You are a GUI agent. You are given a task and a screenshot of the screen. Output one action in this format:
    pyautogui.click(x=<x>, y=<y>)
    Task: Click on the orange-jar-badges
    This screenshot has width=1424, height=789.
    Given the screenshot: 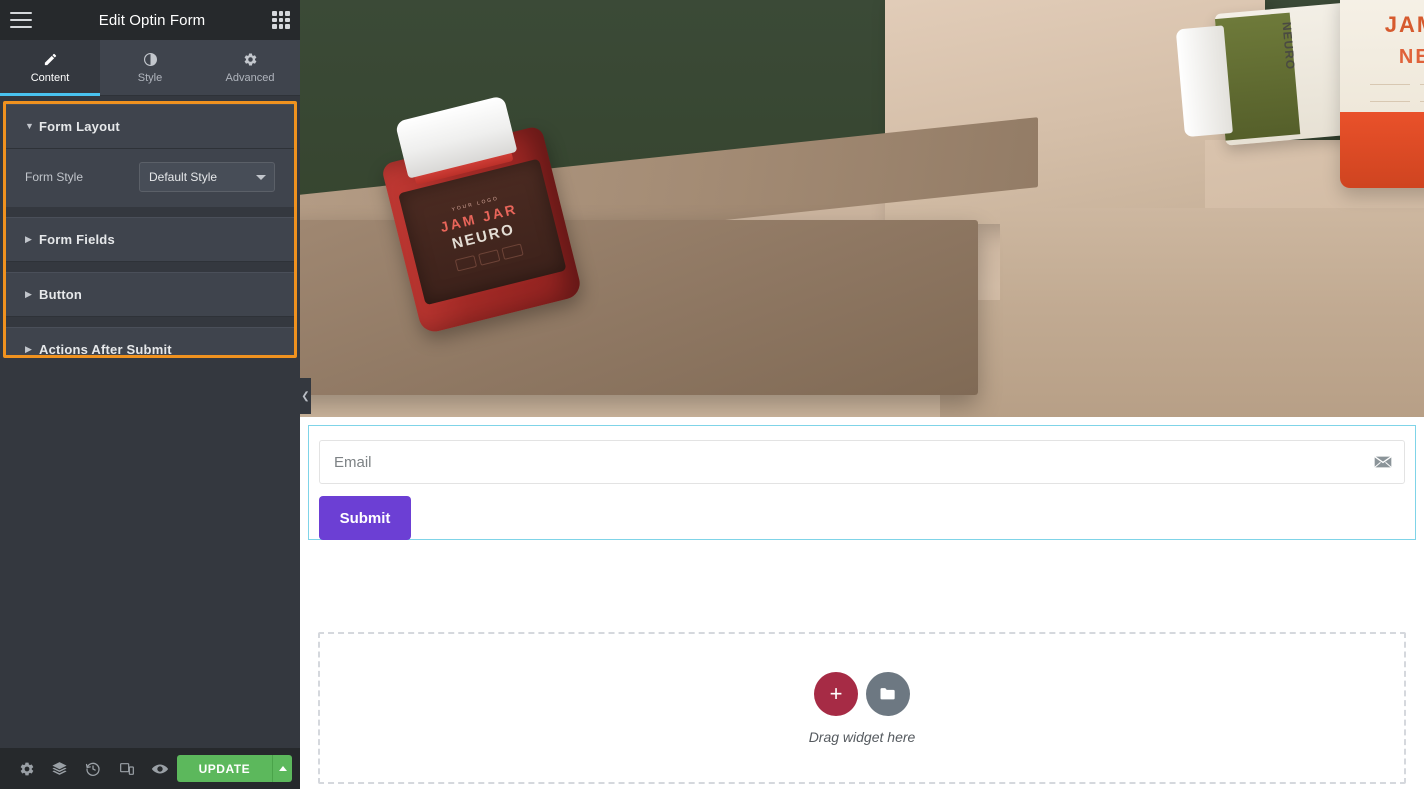 What is the action you would take?
    pyautogui.click(x=1382, y=93)
    